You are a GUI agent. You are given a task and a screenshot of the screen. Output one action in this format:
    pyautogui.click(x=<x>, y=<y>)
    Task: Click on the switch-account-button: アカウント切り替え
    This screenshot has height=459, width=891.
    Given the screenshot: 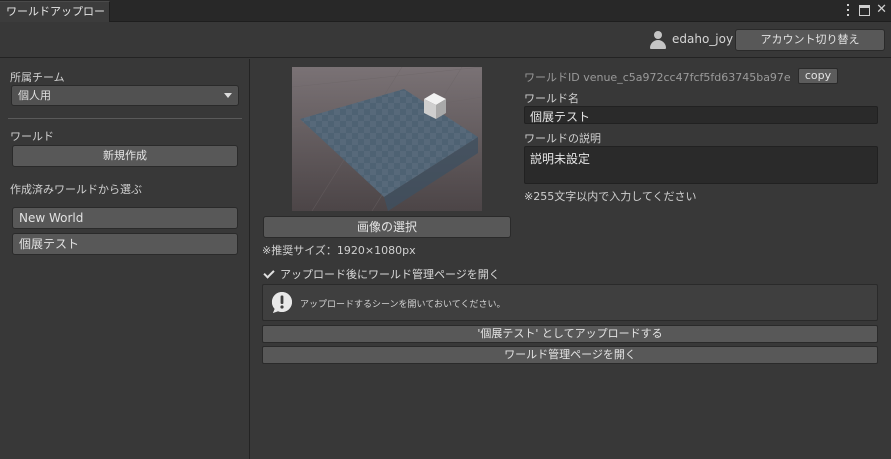 What is the action you would take?
    pyautogui.click(x=810, y=40)
    